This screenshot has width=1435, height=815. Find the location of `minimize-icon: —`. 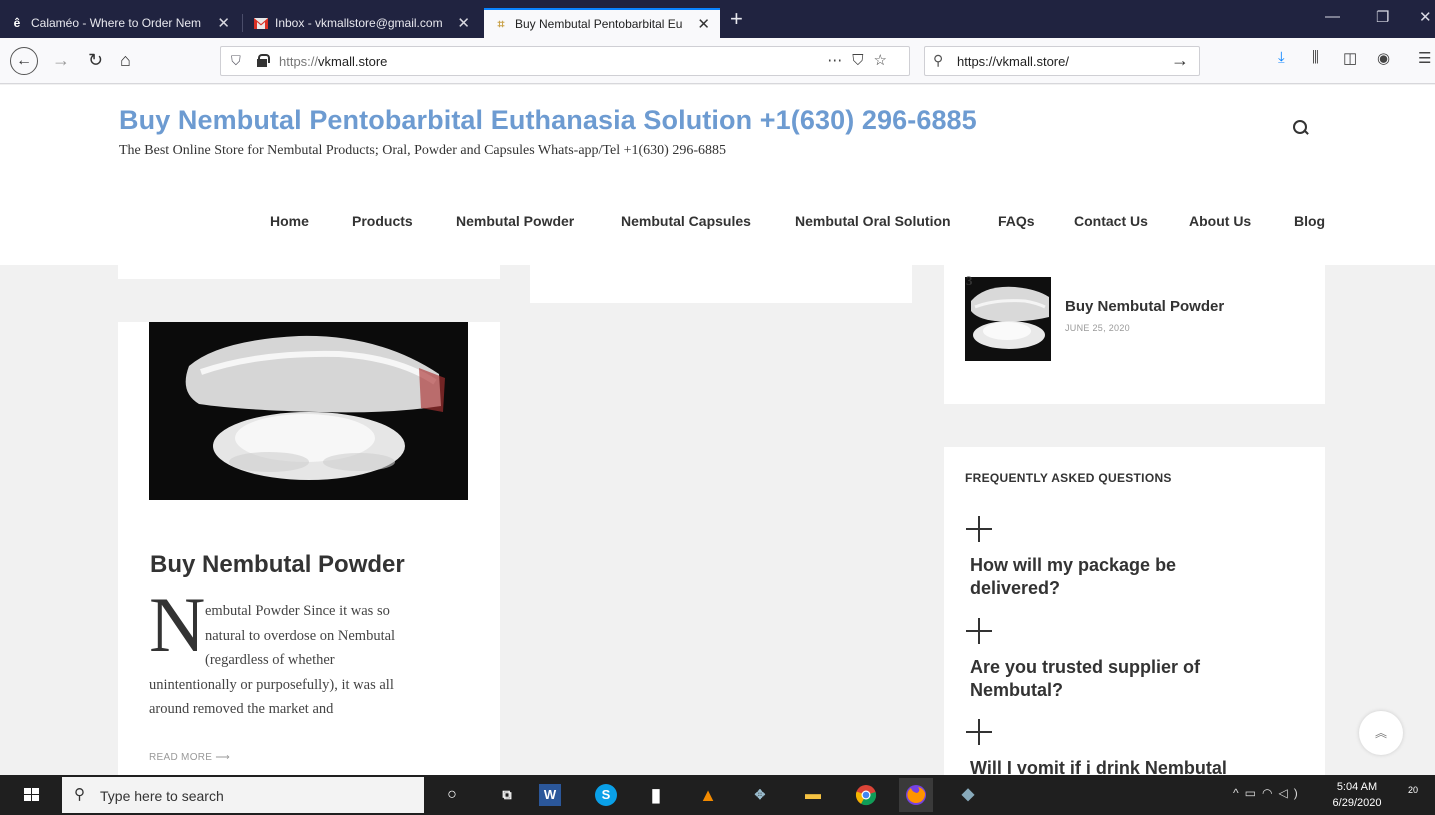

minimize-icon: — is located at coordinates (1332, 16).